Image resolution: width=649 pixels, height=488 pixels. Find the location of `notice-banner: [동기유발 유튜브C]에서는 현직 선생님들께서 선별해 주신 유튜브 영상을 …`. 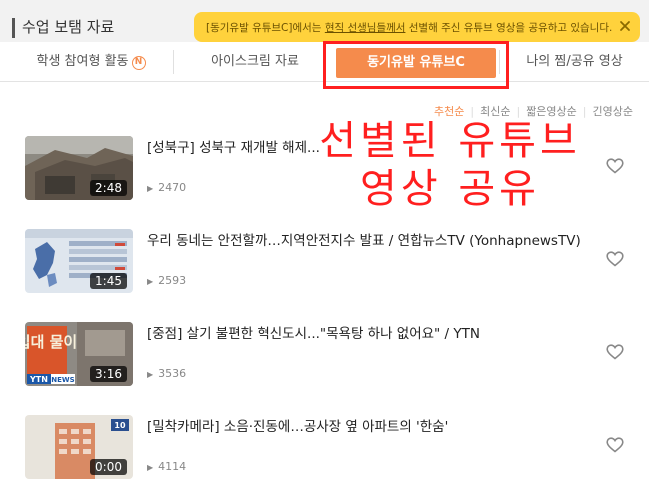

notice-banner: [동기유발 유튜브C]에서는 현직 선생님들께서 선별해 주신 유튜브 영상을 … is located at coordinates (417, 27).